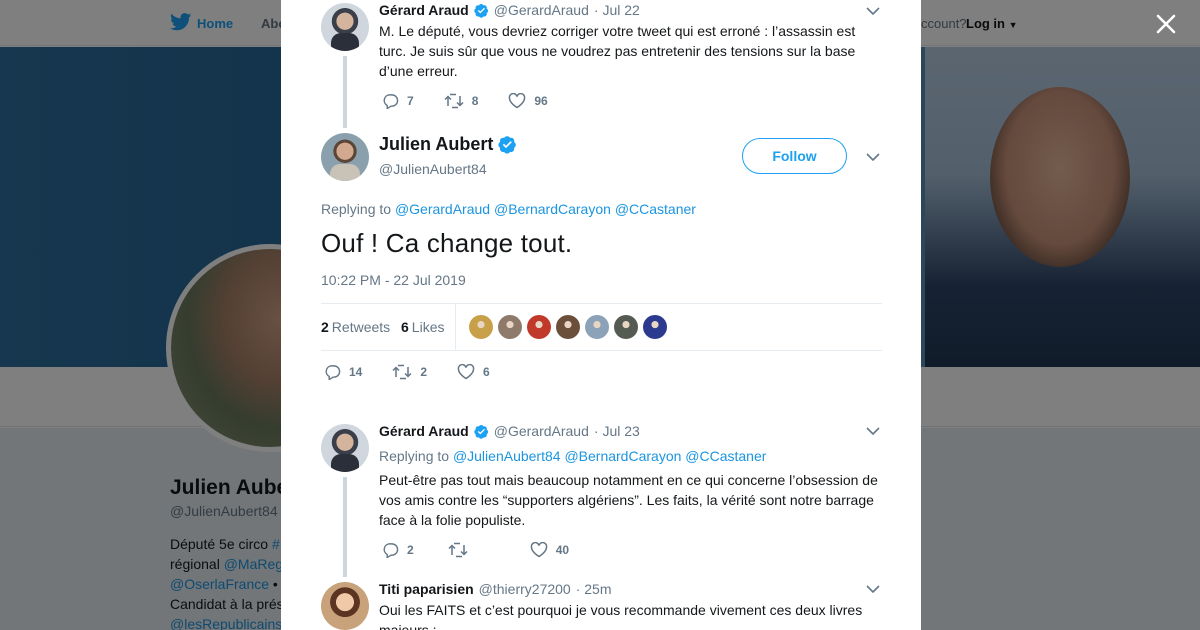 This screenshot has width=1200, height=630. What do you see at coordinates (426, 589) in the screenshot?
I see `author-name: Titi paparisien` at bounding box center [426, 589].